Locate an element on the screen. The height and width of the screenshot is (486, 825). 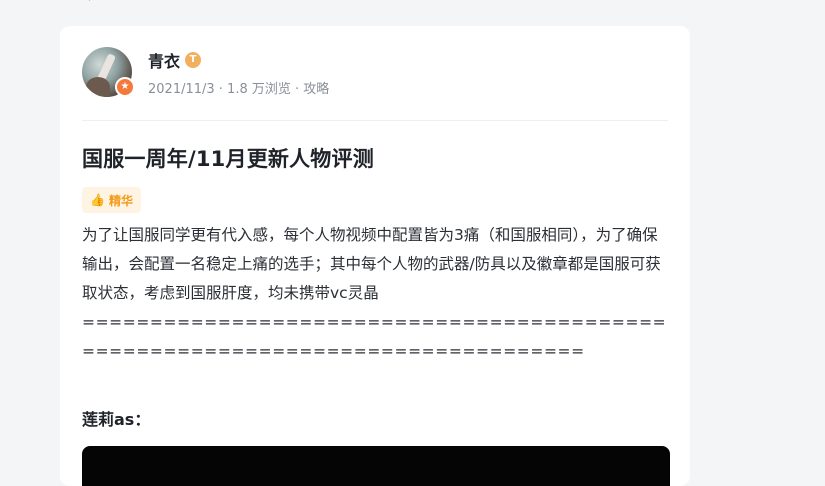
featured-tag: 👍 精华 is located at coordinates (111, 200).